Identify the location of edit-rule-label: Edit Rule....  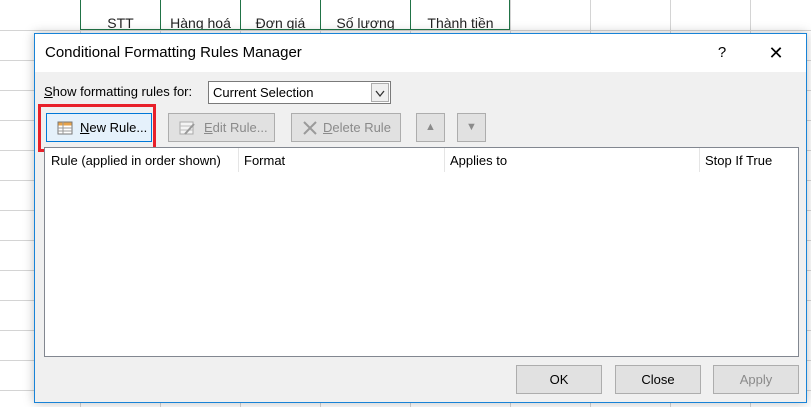
(236, 127).